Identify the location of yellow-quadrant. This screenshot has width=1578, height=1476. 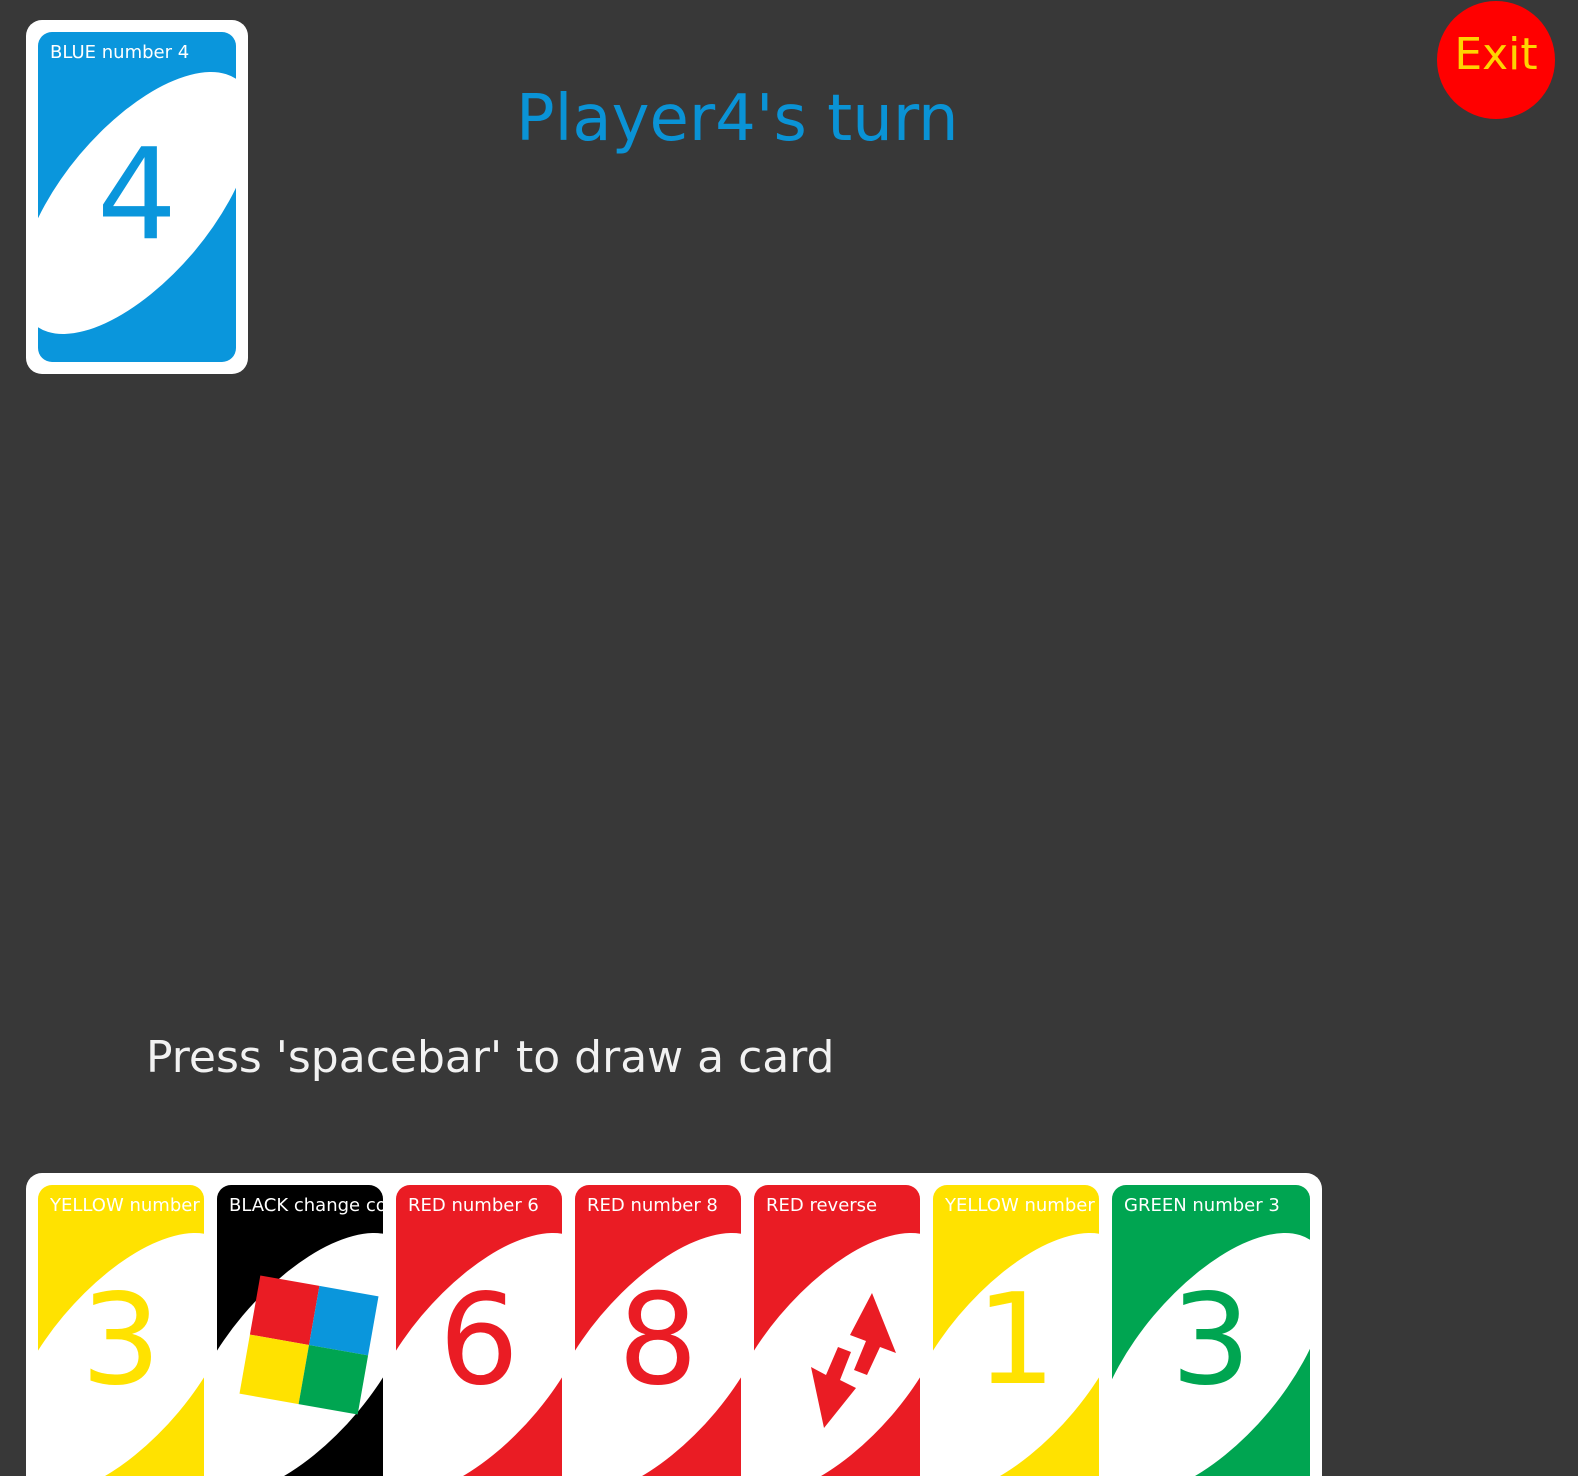
(274, 1369).